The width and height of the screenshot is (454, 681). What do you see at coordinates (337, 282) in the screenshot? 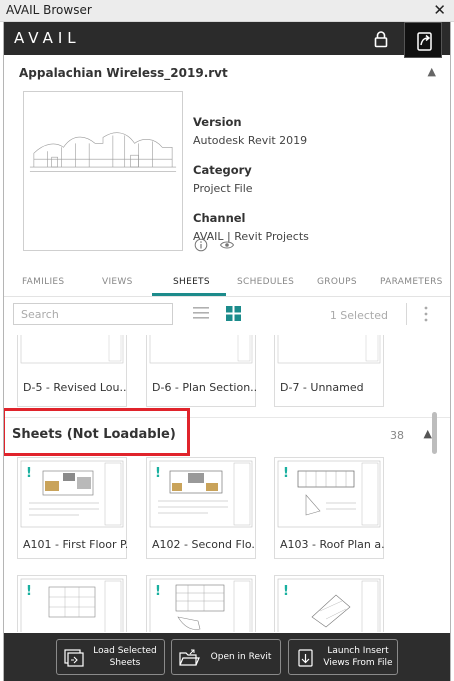
I see `tab-groups: GROUPS` at bounding box center [337, 282].